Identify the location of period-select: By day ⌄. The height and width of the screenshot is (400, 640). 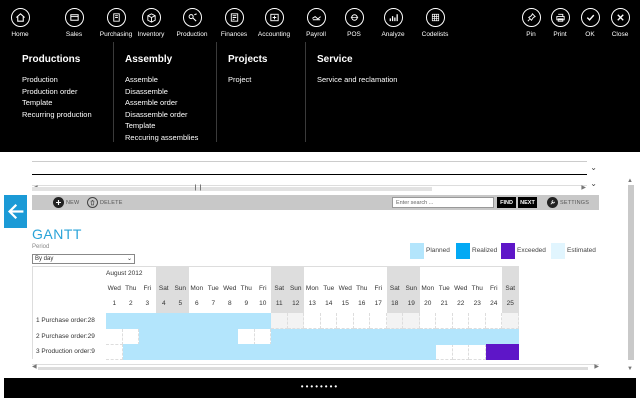
(83, 259).